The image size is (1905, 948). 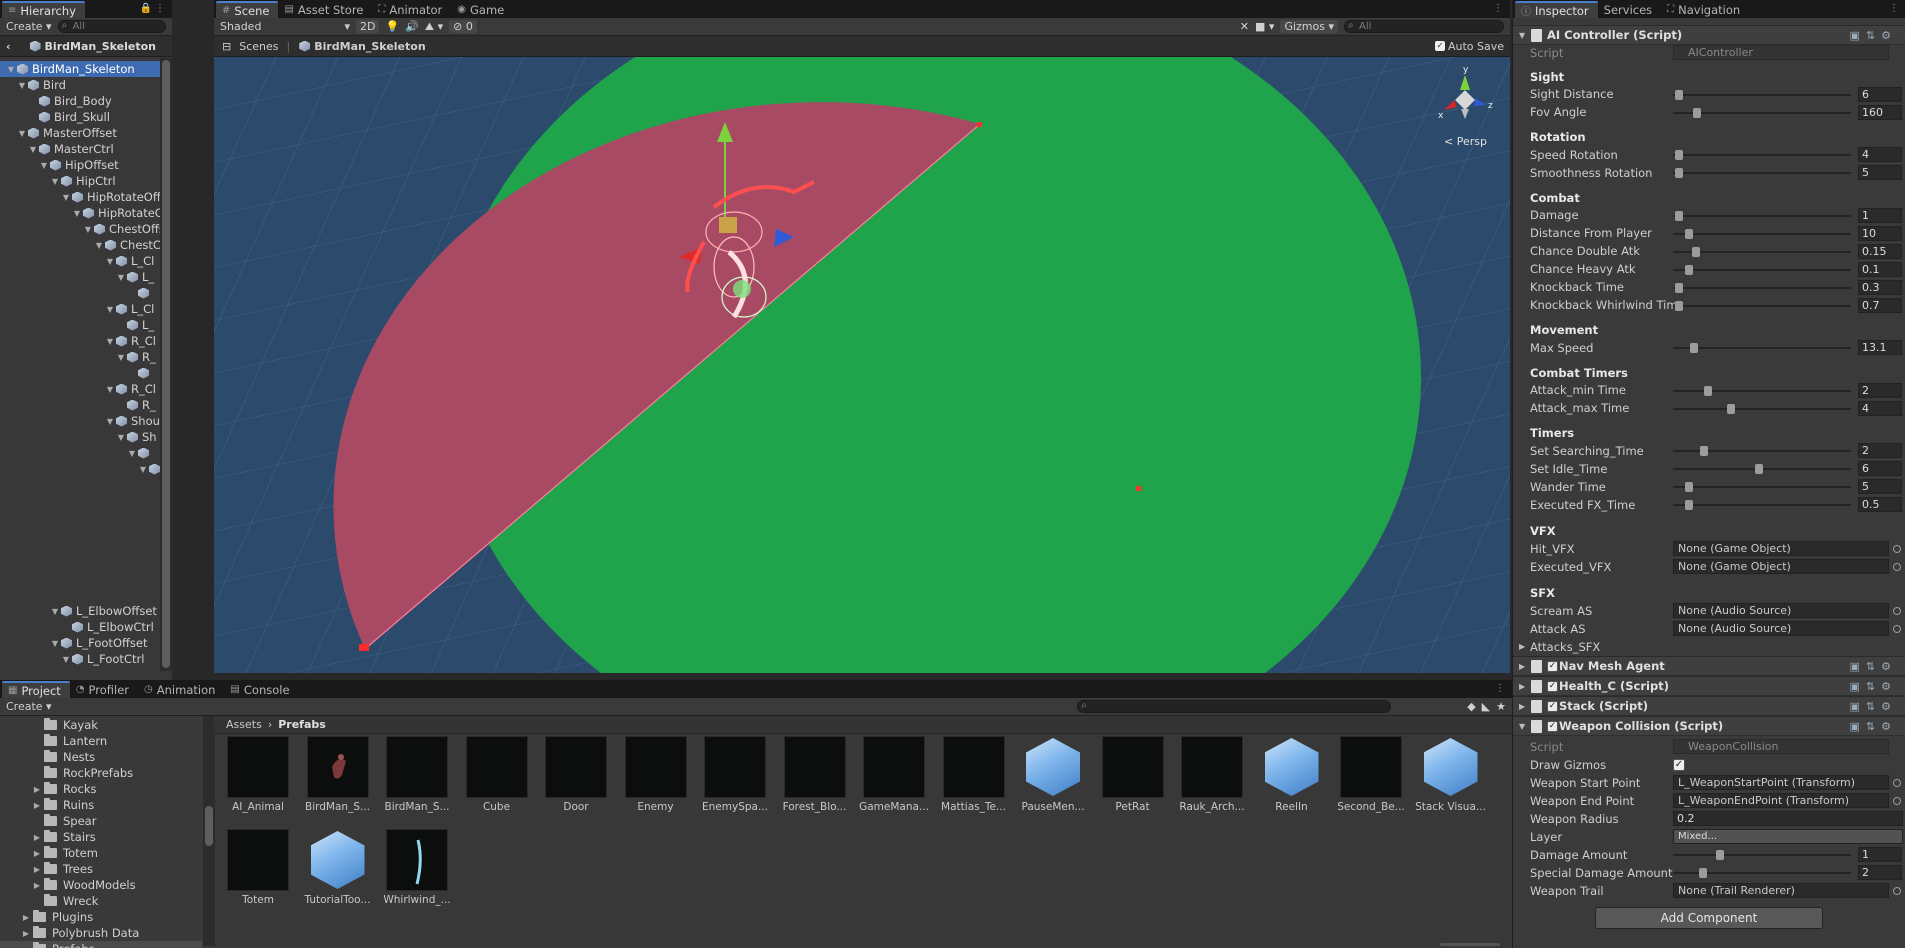 What do you see at coordinates (80, 341) in the screenshot?
I see `hierarchy-item: ▼ R_Cl` at bounding box center [80, 341].